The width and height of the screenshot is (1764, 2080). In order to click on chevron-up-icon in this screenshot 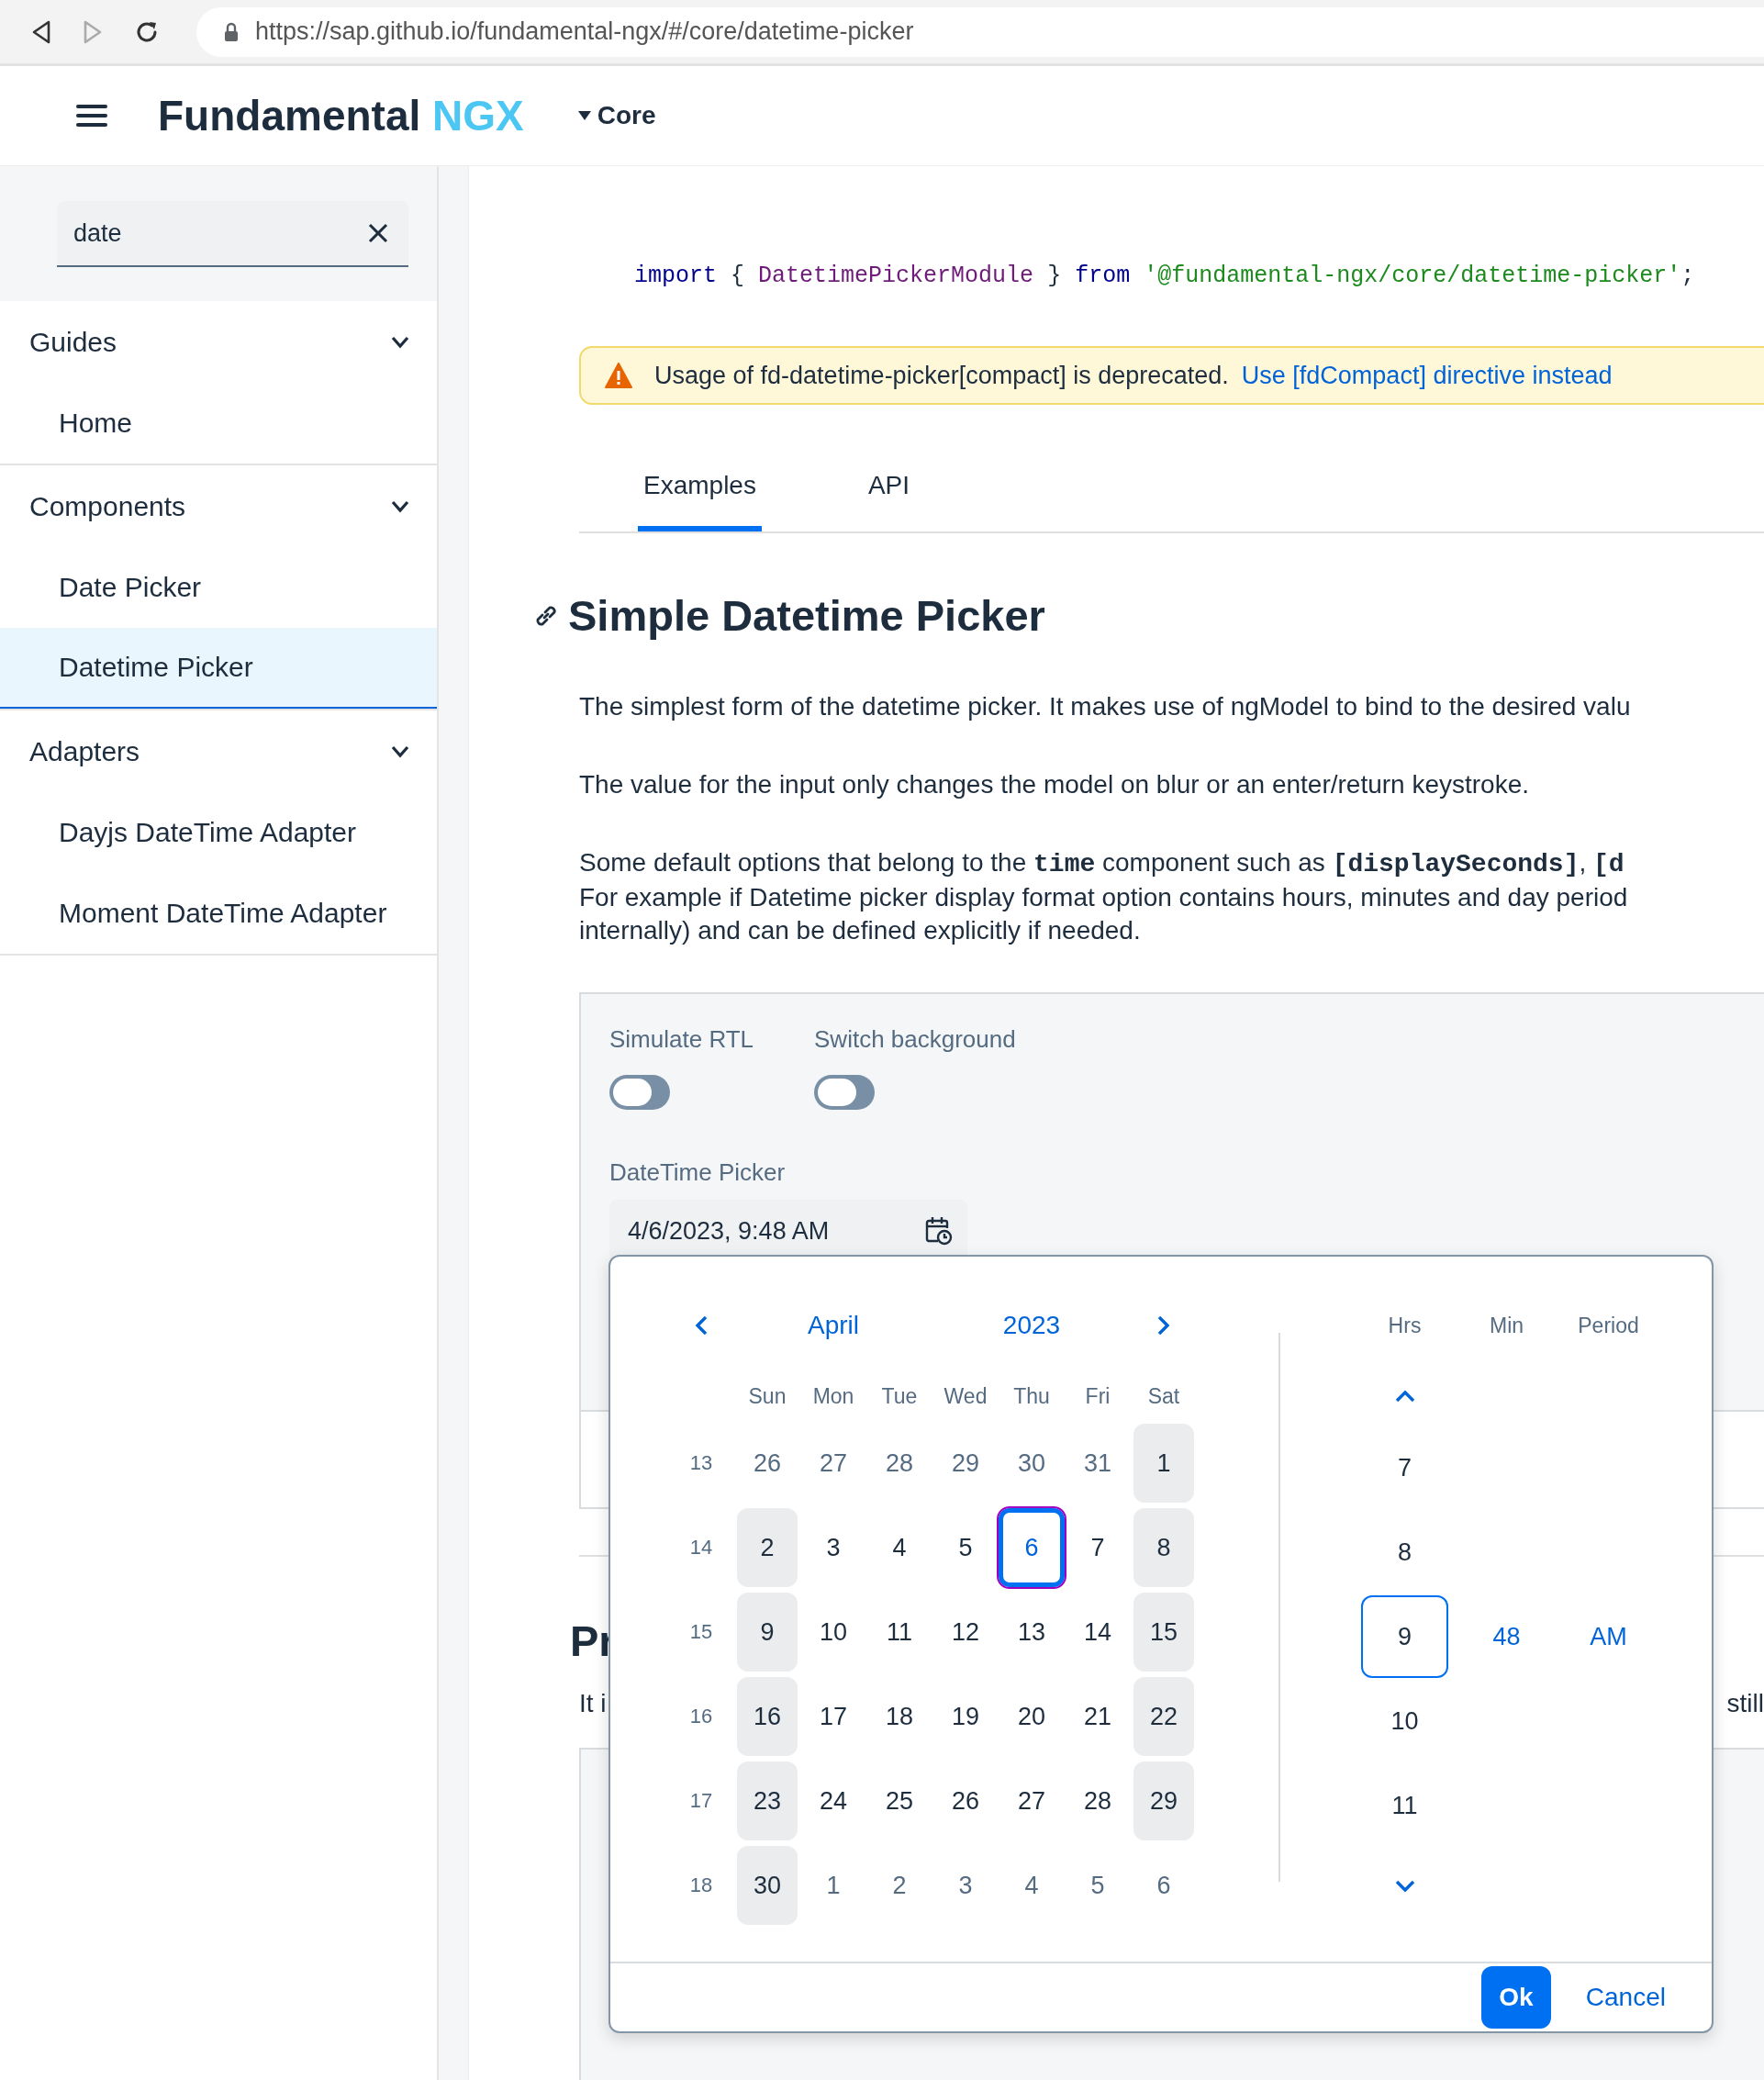, I will do `click(1404, 1396)`.